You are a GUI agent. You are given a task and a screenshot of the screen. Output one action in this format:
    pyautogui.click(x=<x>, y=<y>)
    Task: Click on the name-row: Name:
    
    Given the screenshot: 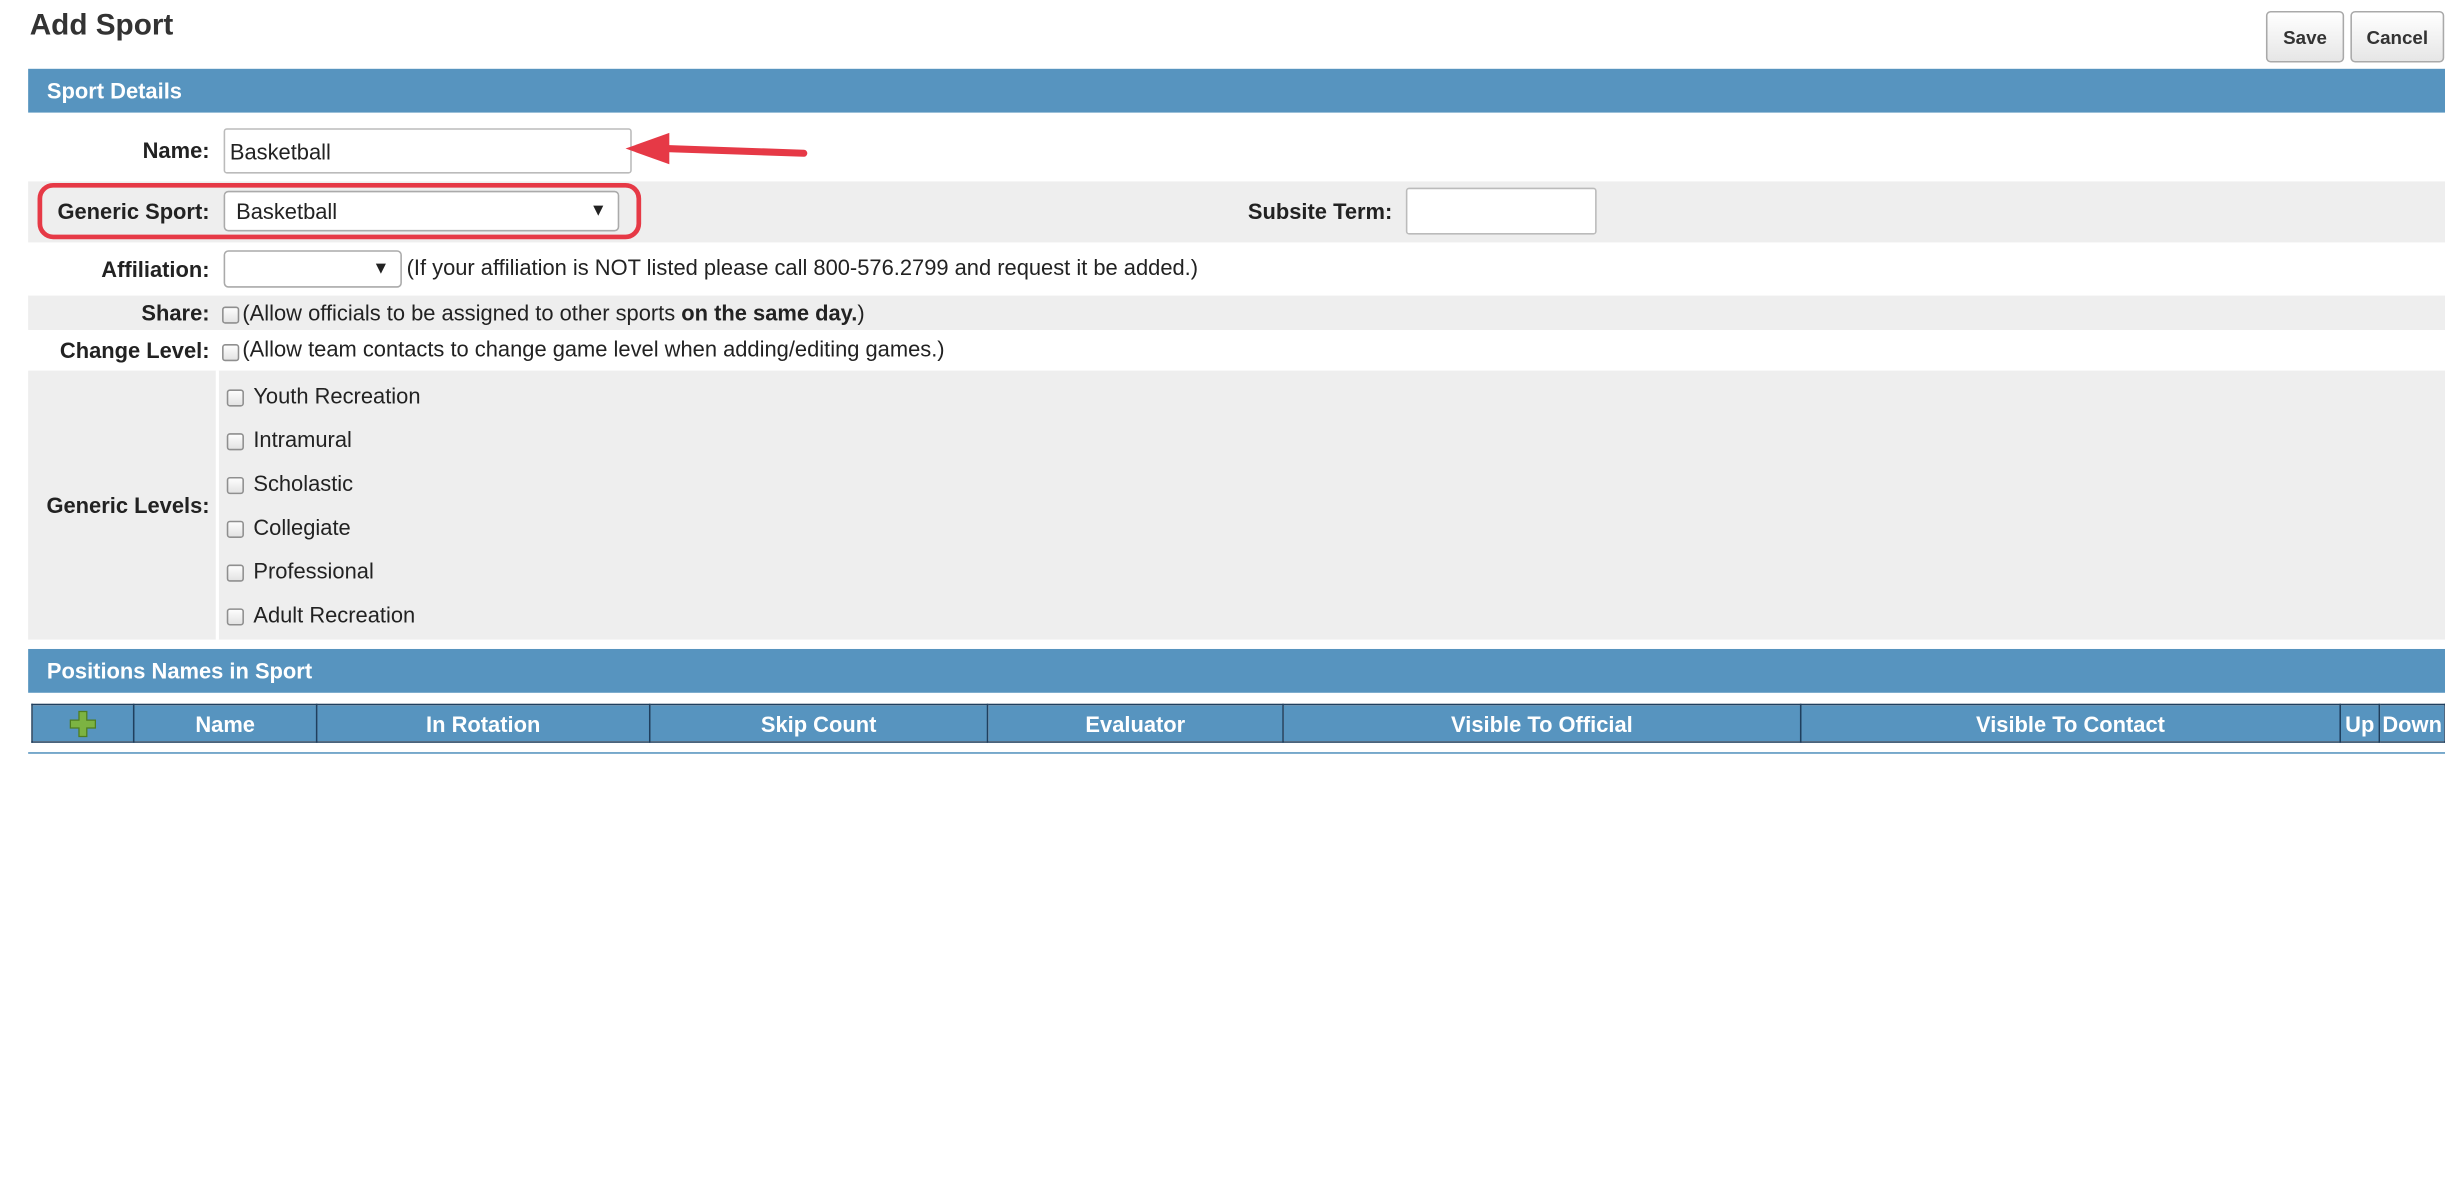 What is the action you would take?
    pyautogui.click(x=1236, y=150)
    